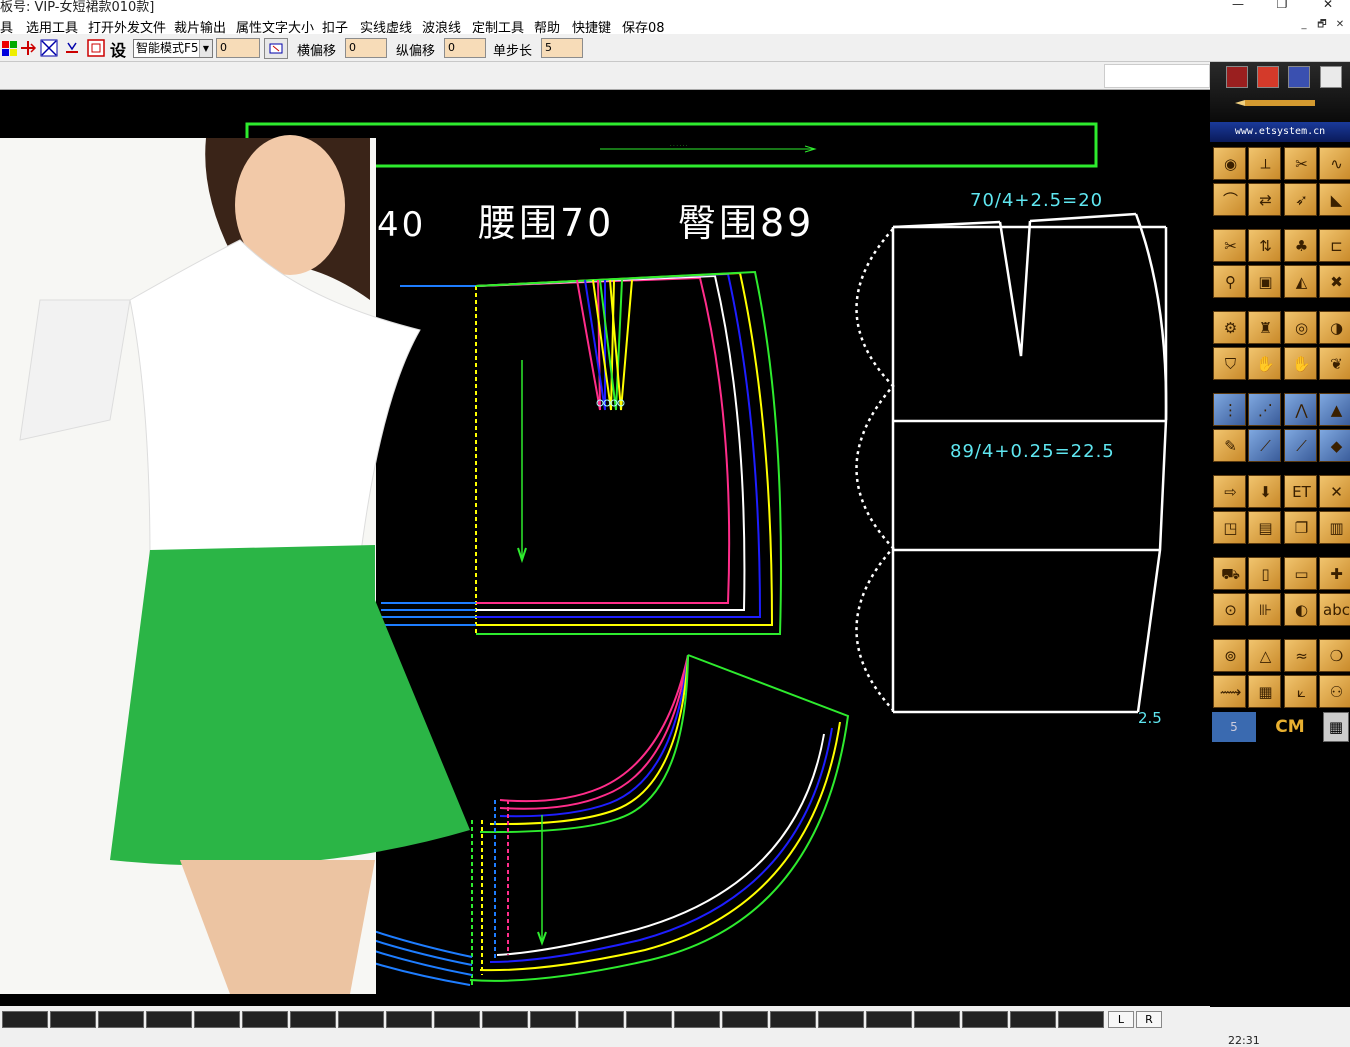 The height and width of the screenshot is (1047, 1350). I want to click on truck-icon: ⛟, so click(1229, 573).